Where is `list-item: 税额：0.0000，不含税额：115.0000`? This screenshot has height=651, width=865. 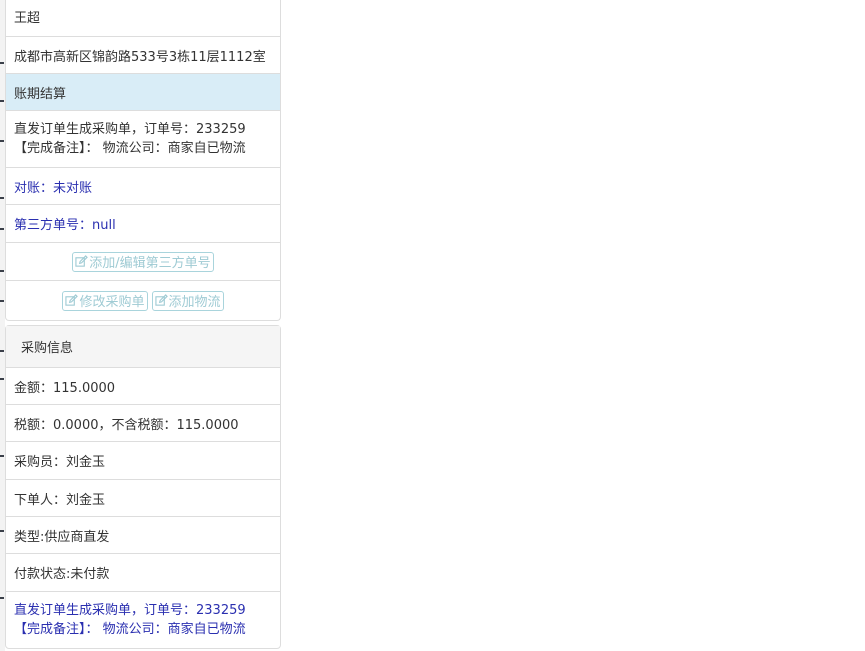
list-item: 税额：0.0000，不含税额：115.0000 is located at coordinates (143, 423).